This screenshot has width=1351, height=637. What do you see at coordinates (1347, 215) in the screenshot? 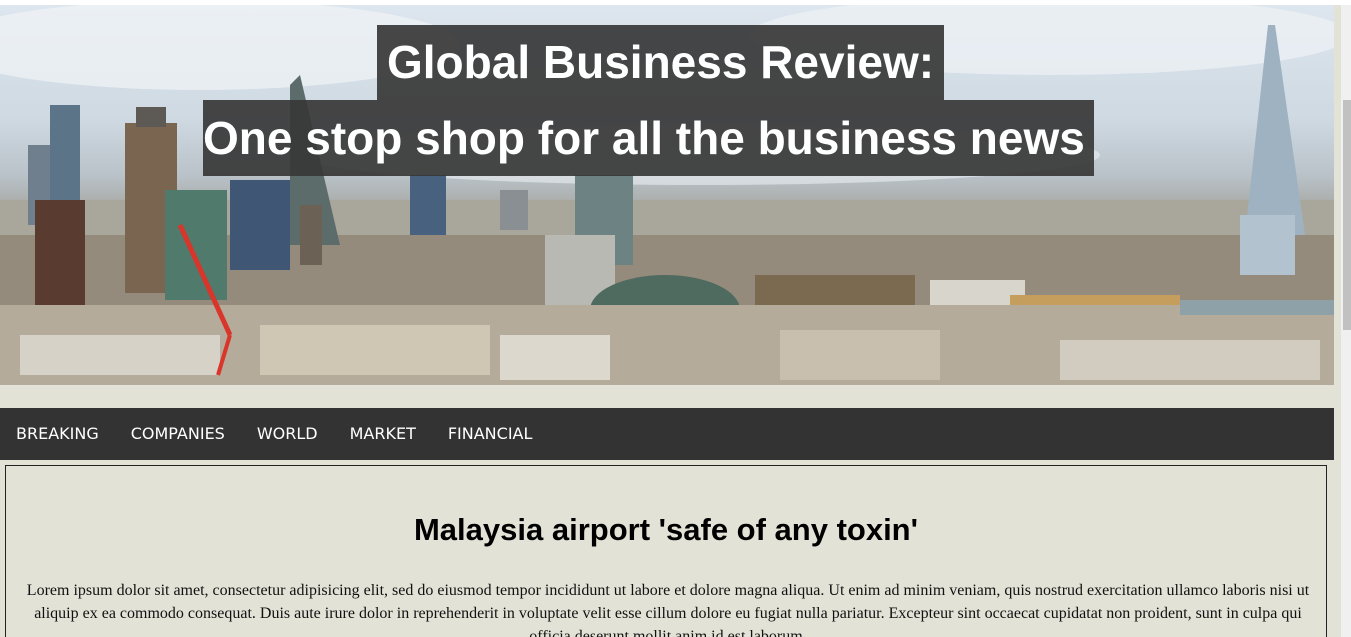
I see `scrollbar-thumb` at bounding box center [1347, 215].